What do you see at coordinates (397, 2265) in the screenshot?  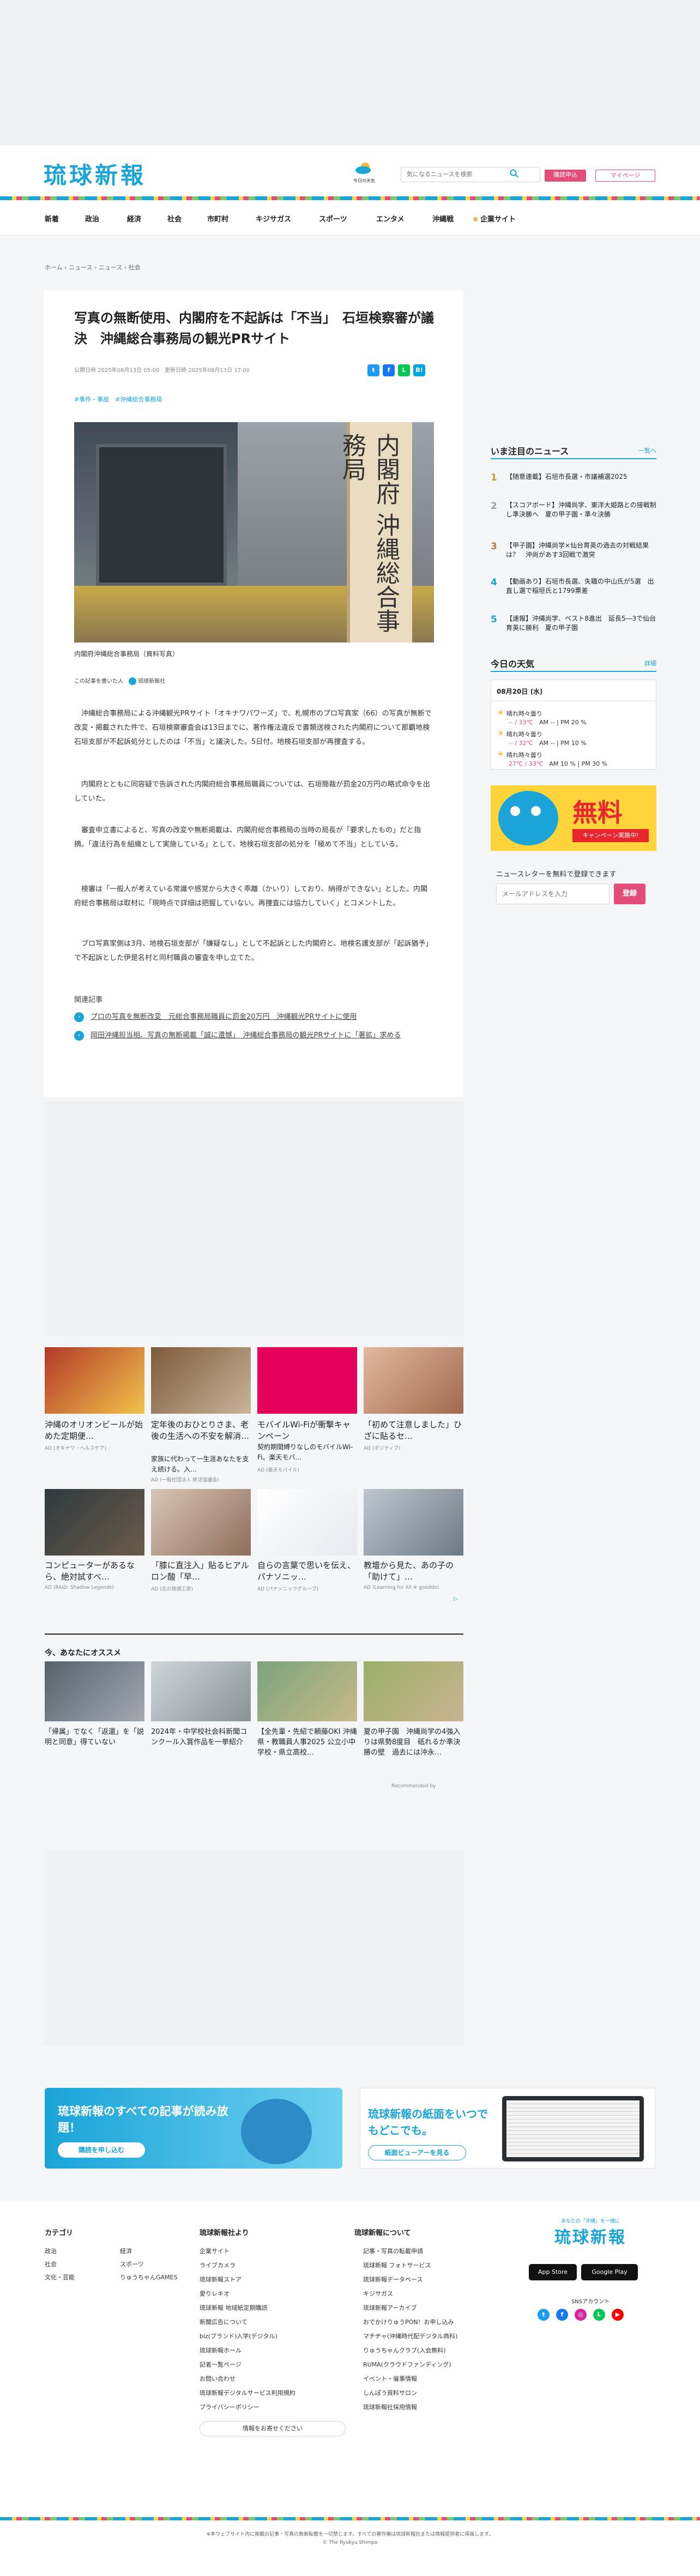 I see `footer-link: 琉球新報 フォトサービス` at bounding box center [397, 2265].